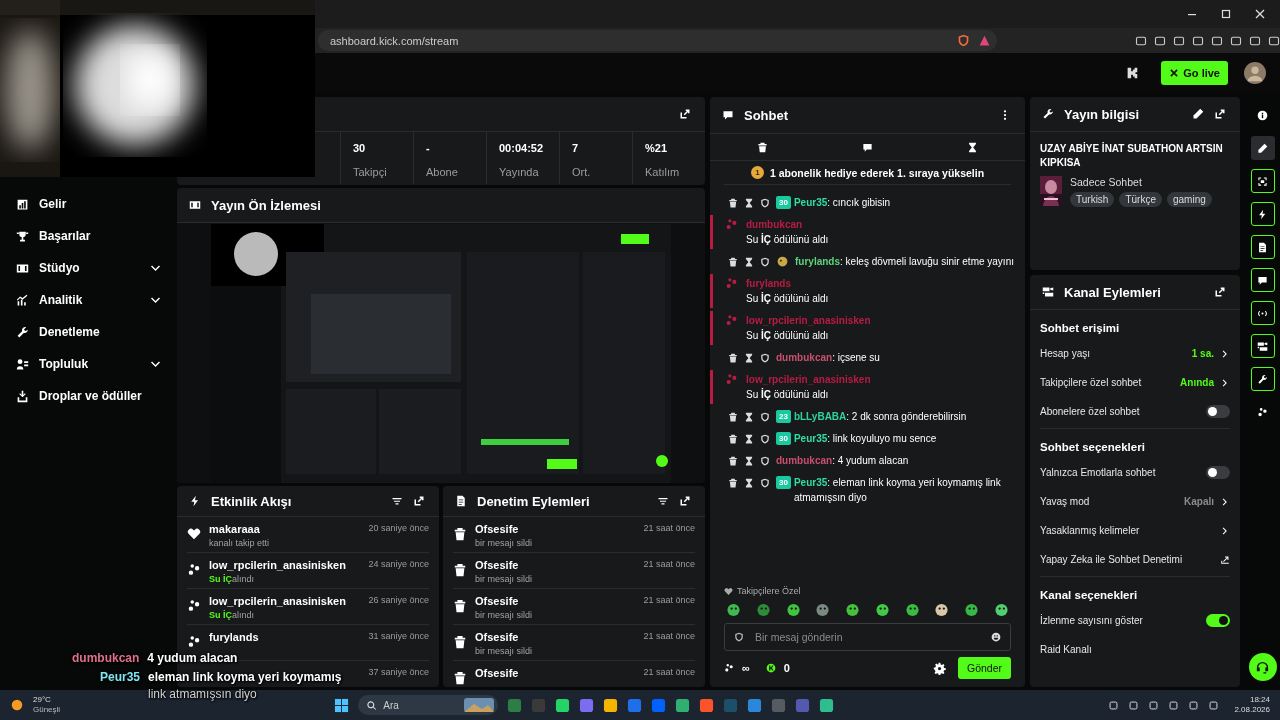  I want to click on tag: Turkish, so click(1092, 199).